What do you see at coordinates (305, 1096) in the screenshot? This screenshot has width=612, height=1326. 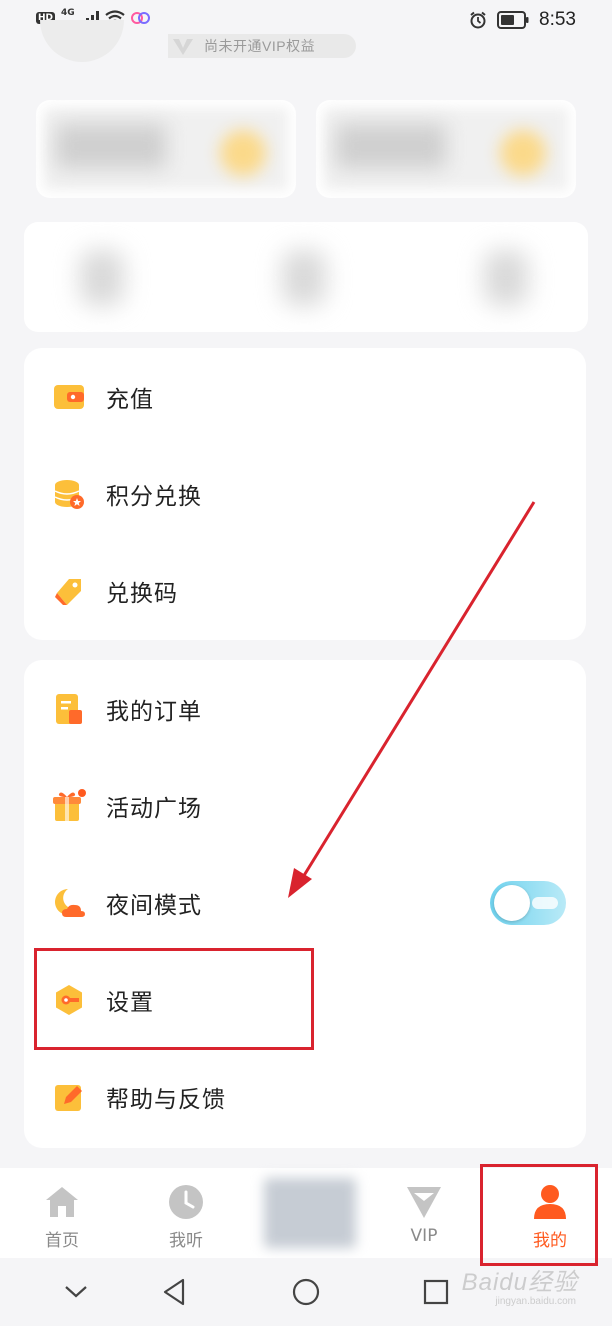 I see `menu-item-help-feedback: 帮助与反馈` at bounding box center [305, 1096].